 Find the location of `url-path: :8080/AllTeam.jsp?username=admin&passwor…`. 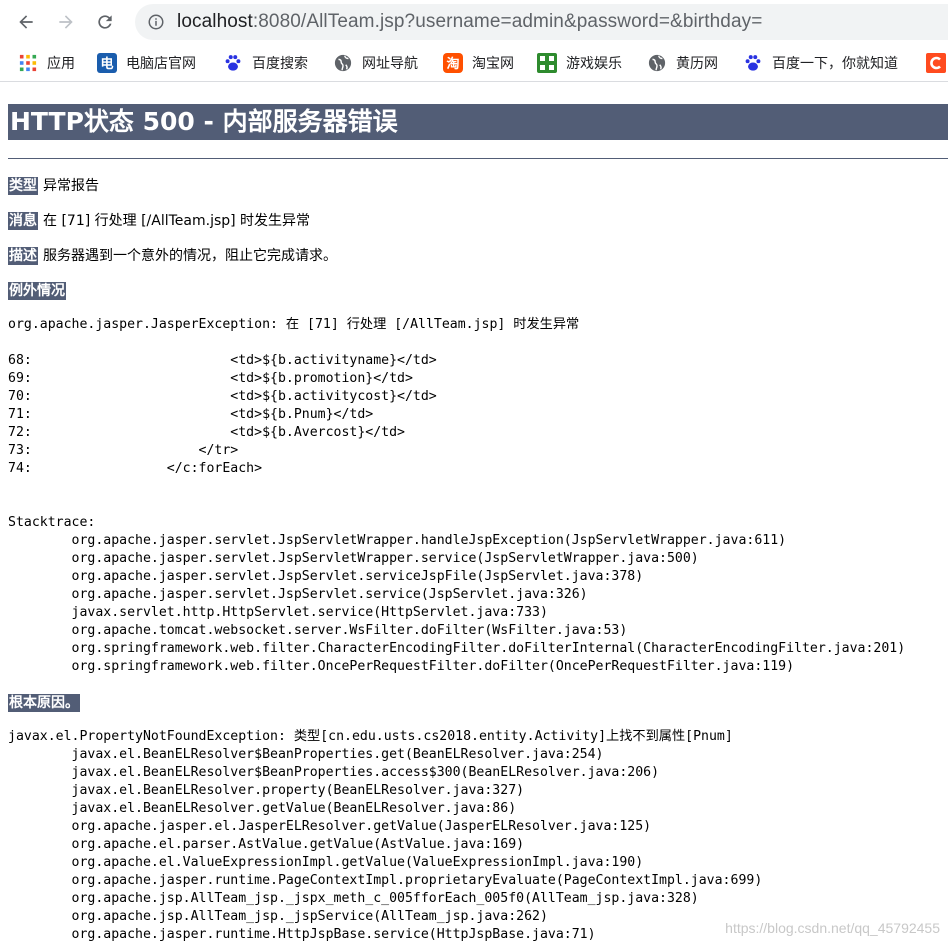

url-path: :8080/AllTeam.jsp?username=admin&passwor… is located at coordinates (507, 21).